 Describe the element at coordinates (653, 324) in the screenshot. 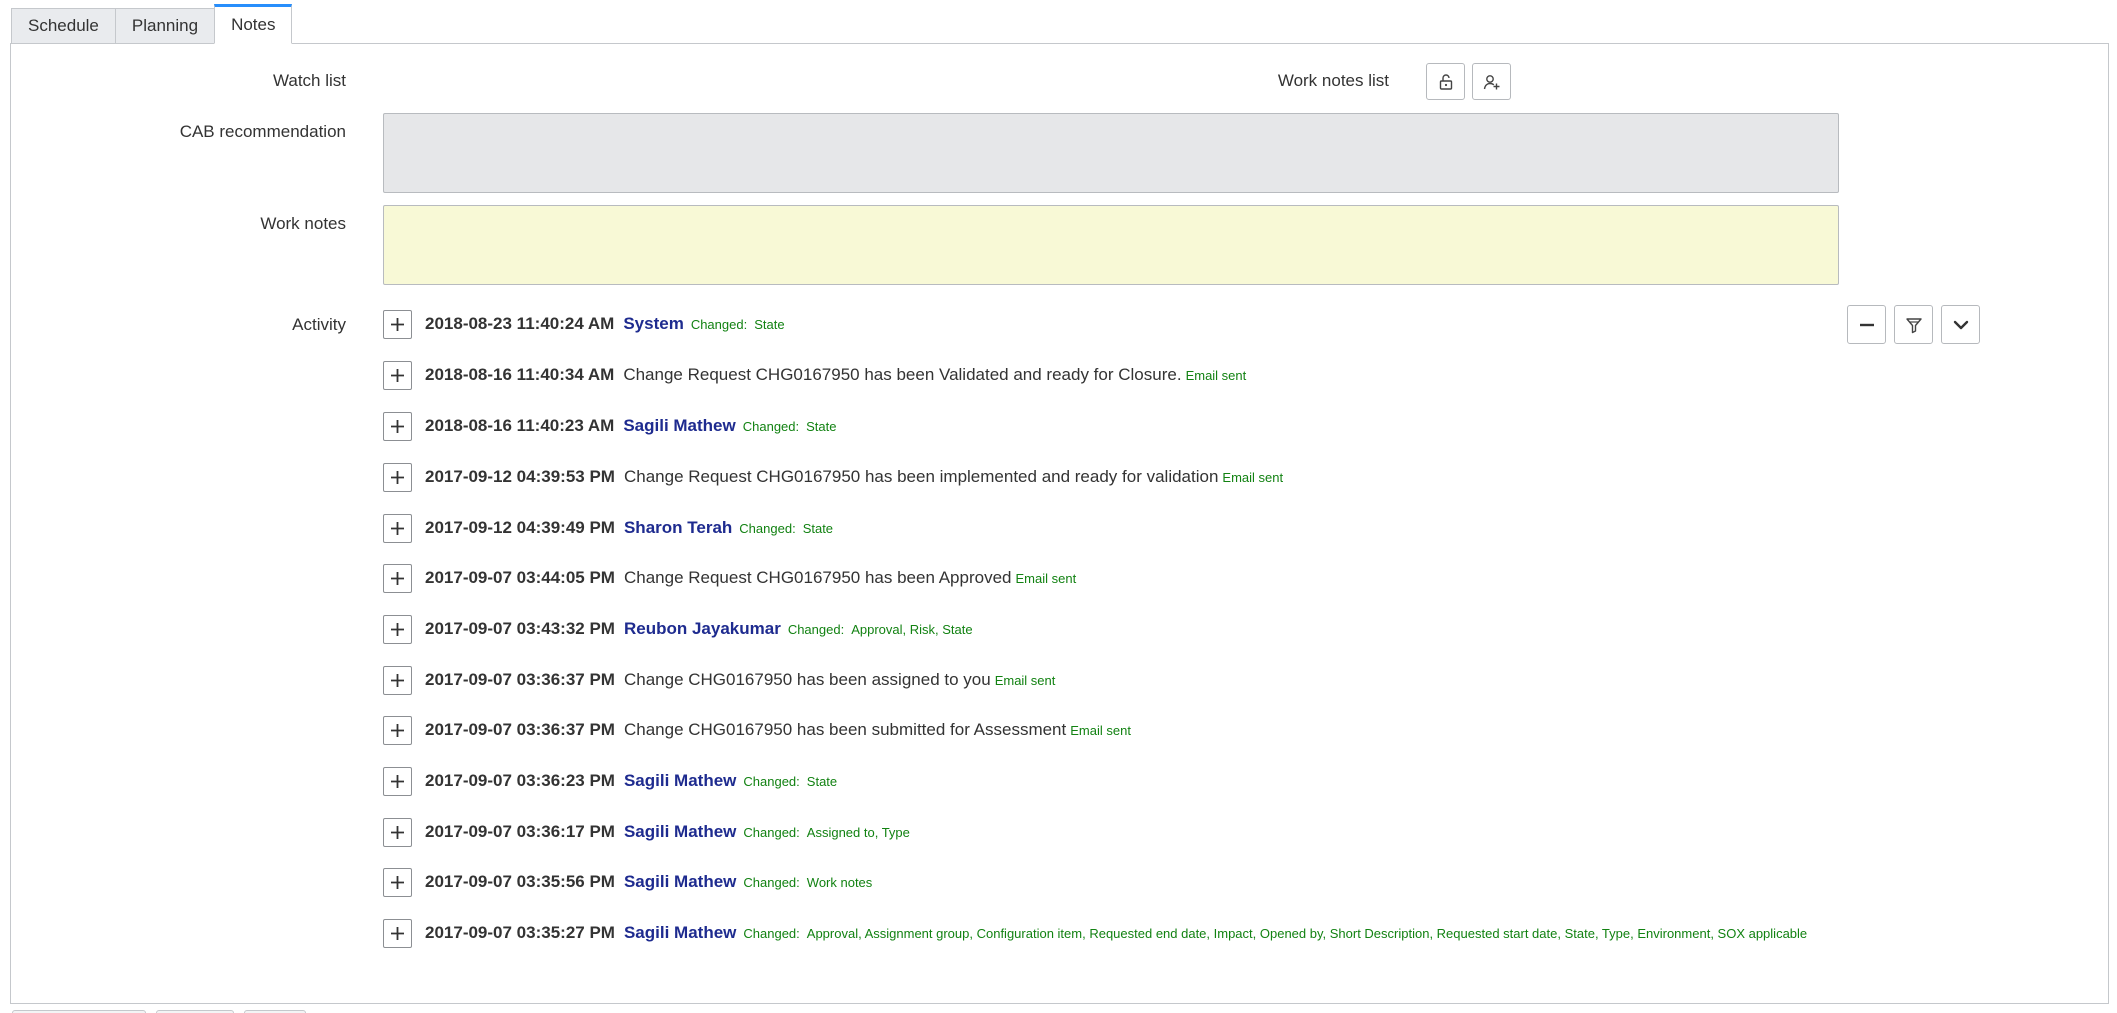

I see `entry-author: System` at that location.